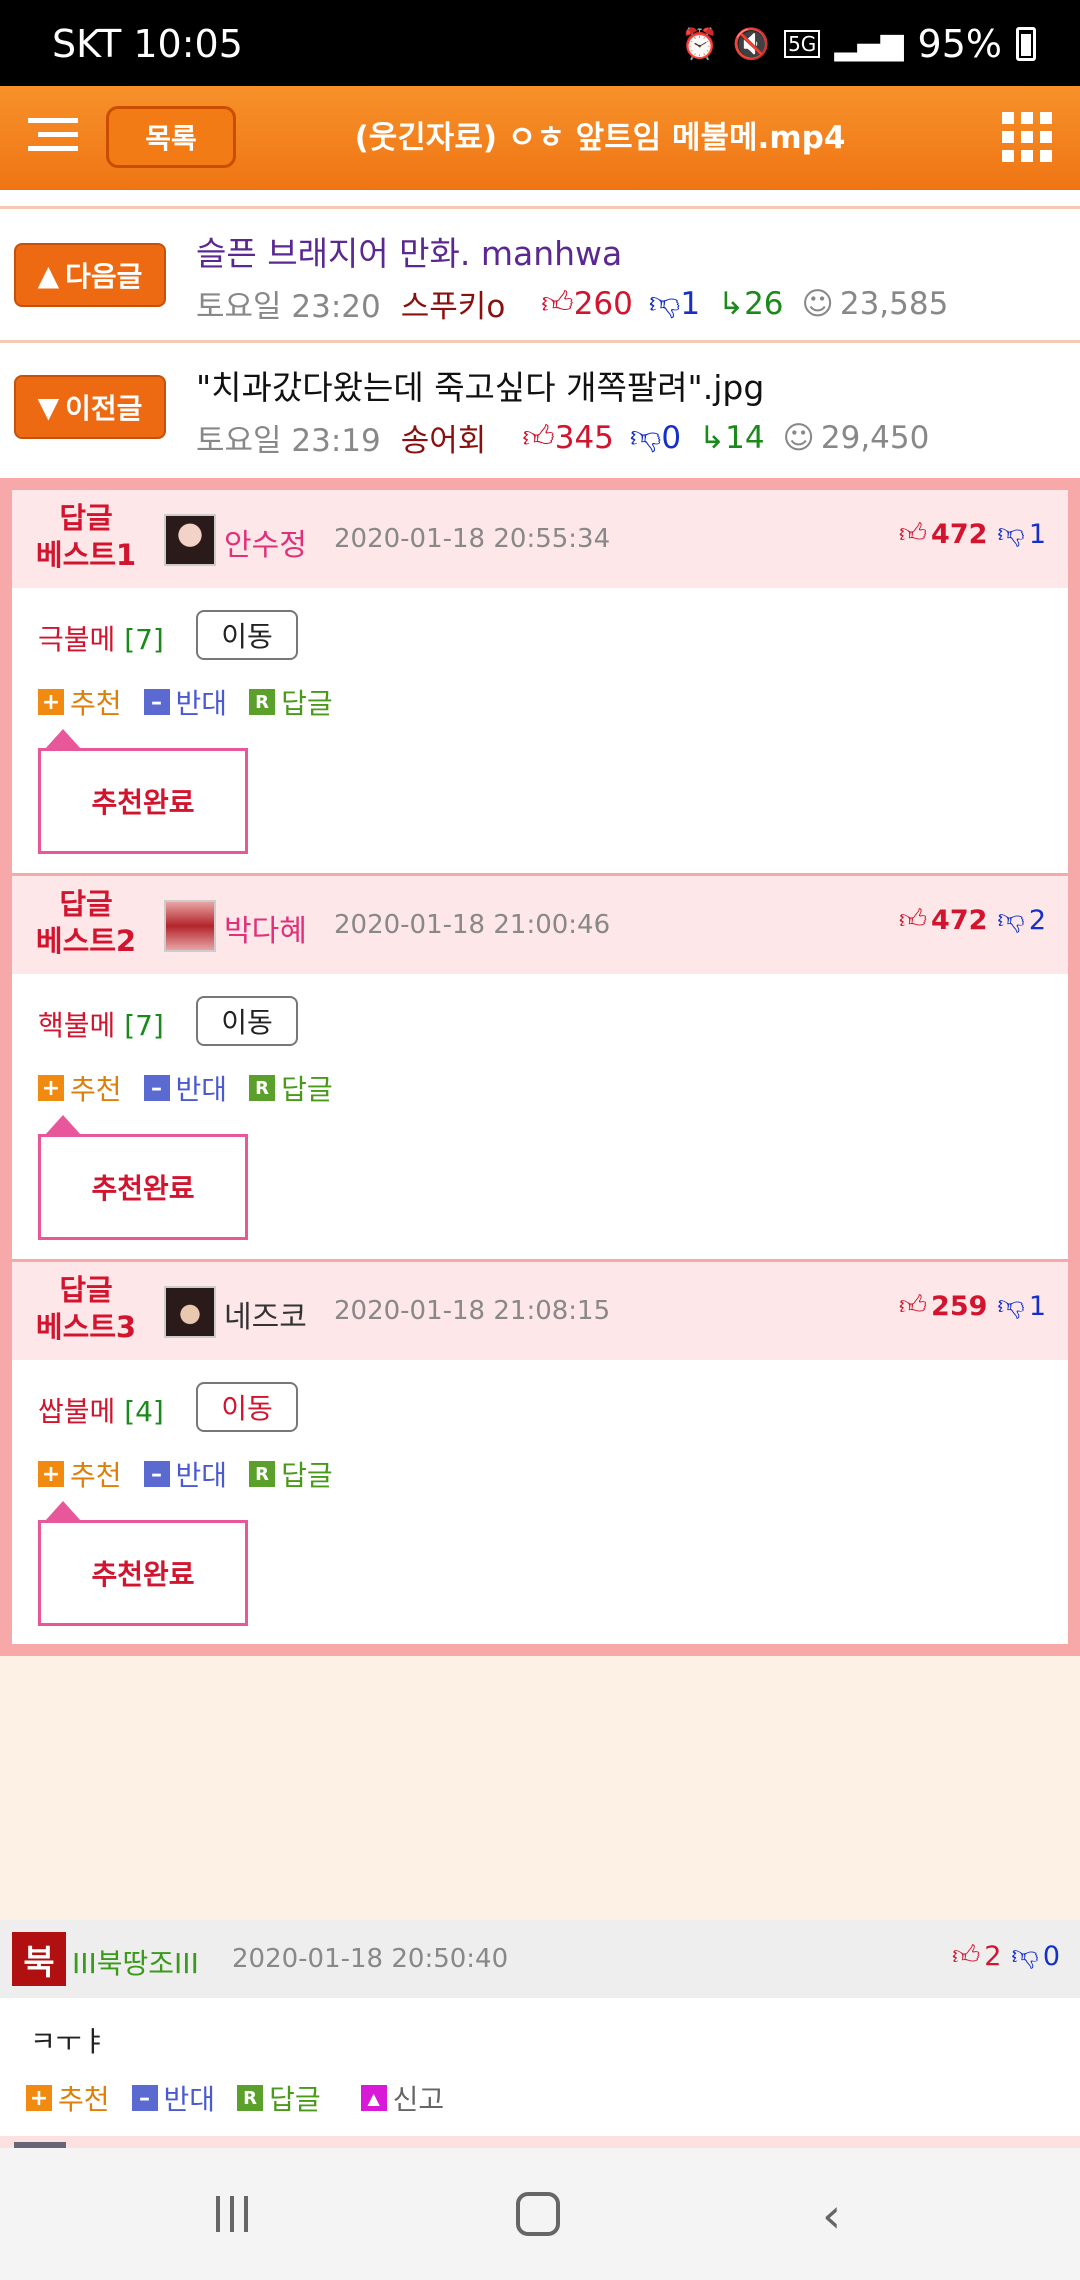 Image resolution: width=1080 pixels, height=2280 pixels. Describe the element at coordinates (39, 1959) in the screenshot. I see `avatar: 북` at that location.